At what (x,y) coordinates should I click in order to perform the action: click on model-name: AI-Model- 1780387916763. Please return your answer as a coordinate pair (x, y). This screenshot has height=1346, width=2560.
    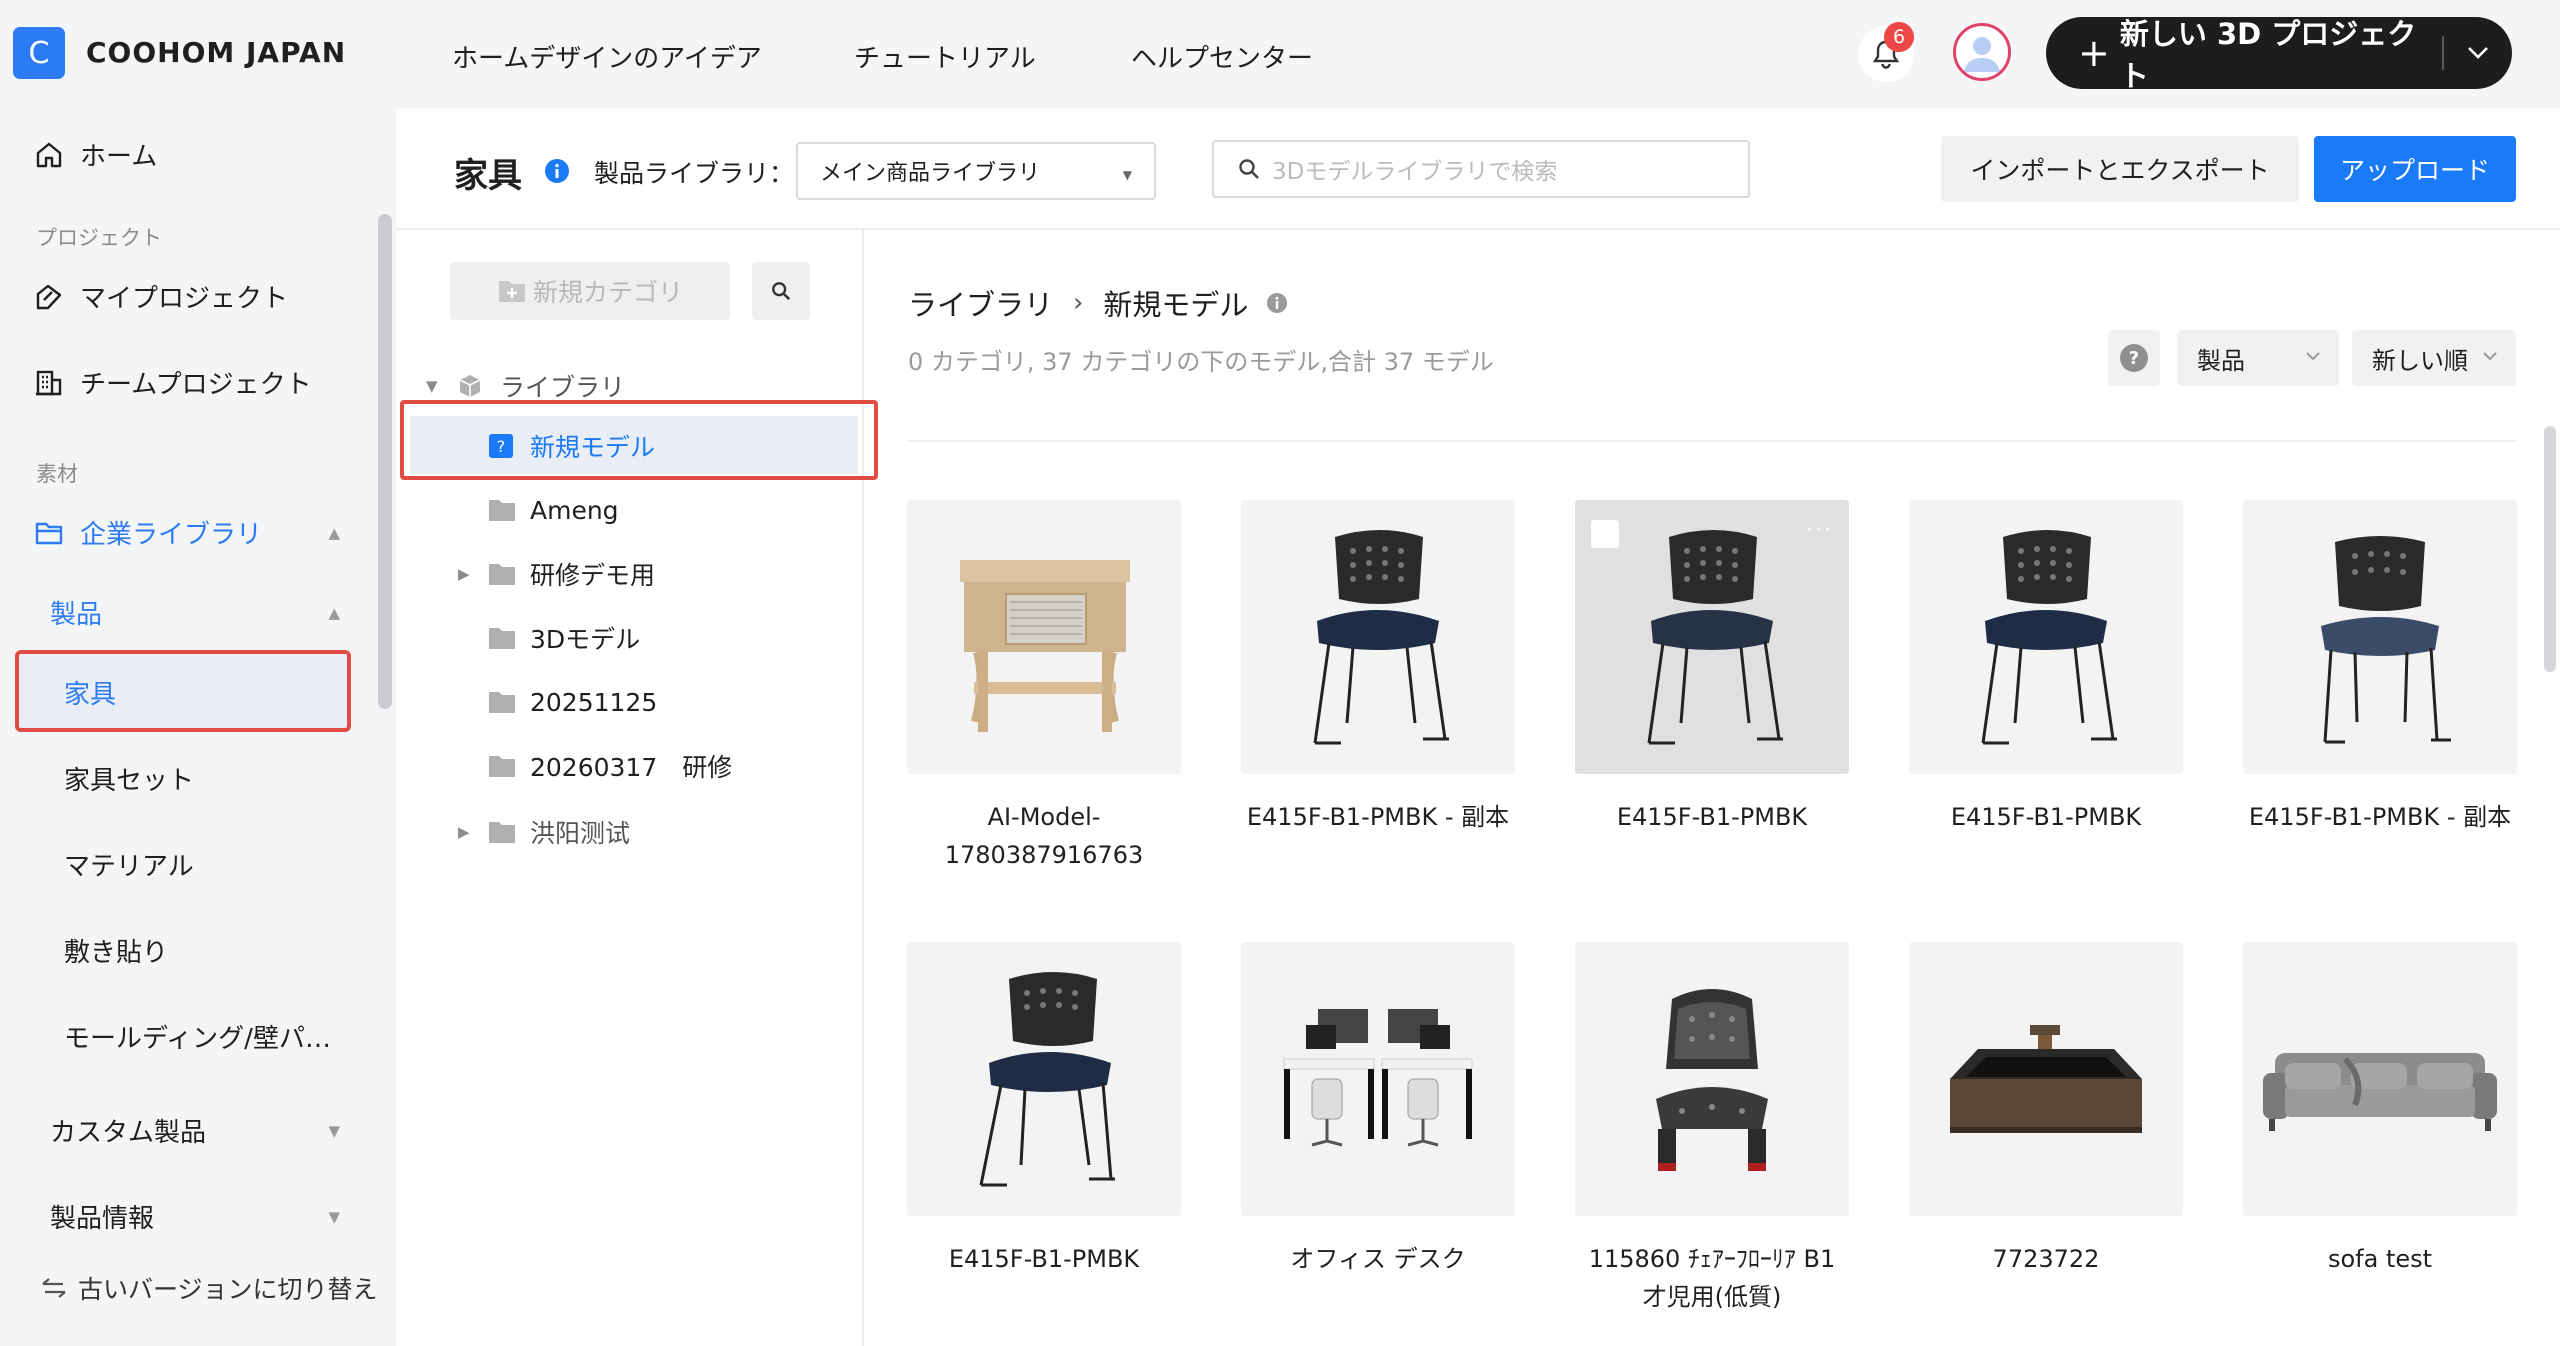
    Looking at the image, I should click on (1044, 836).